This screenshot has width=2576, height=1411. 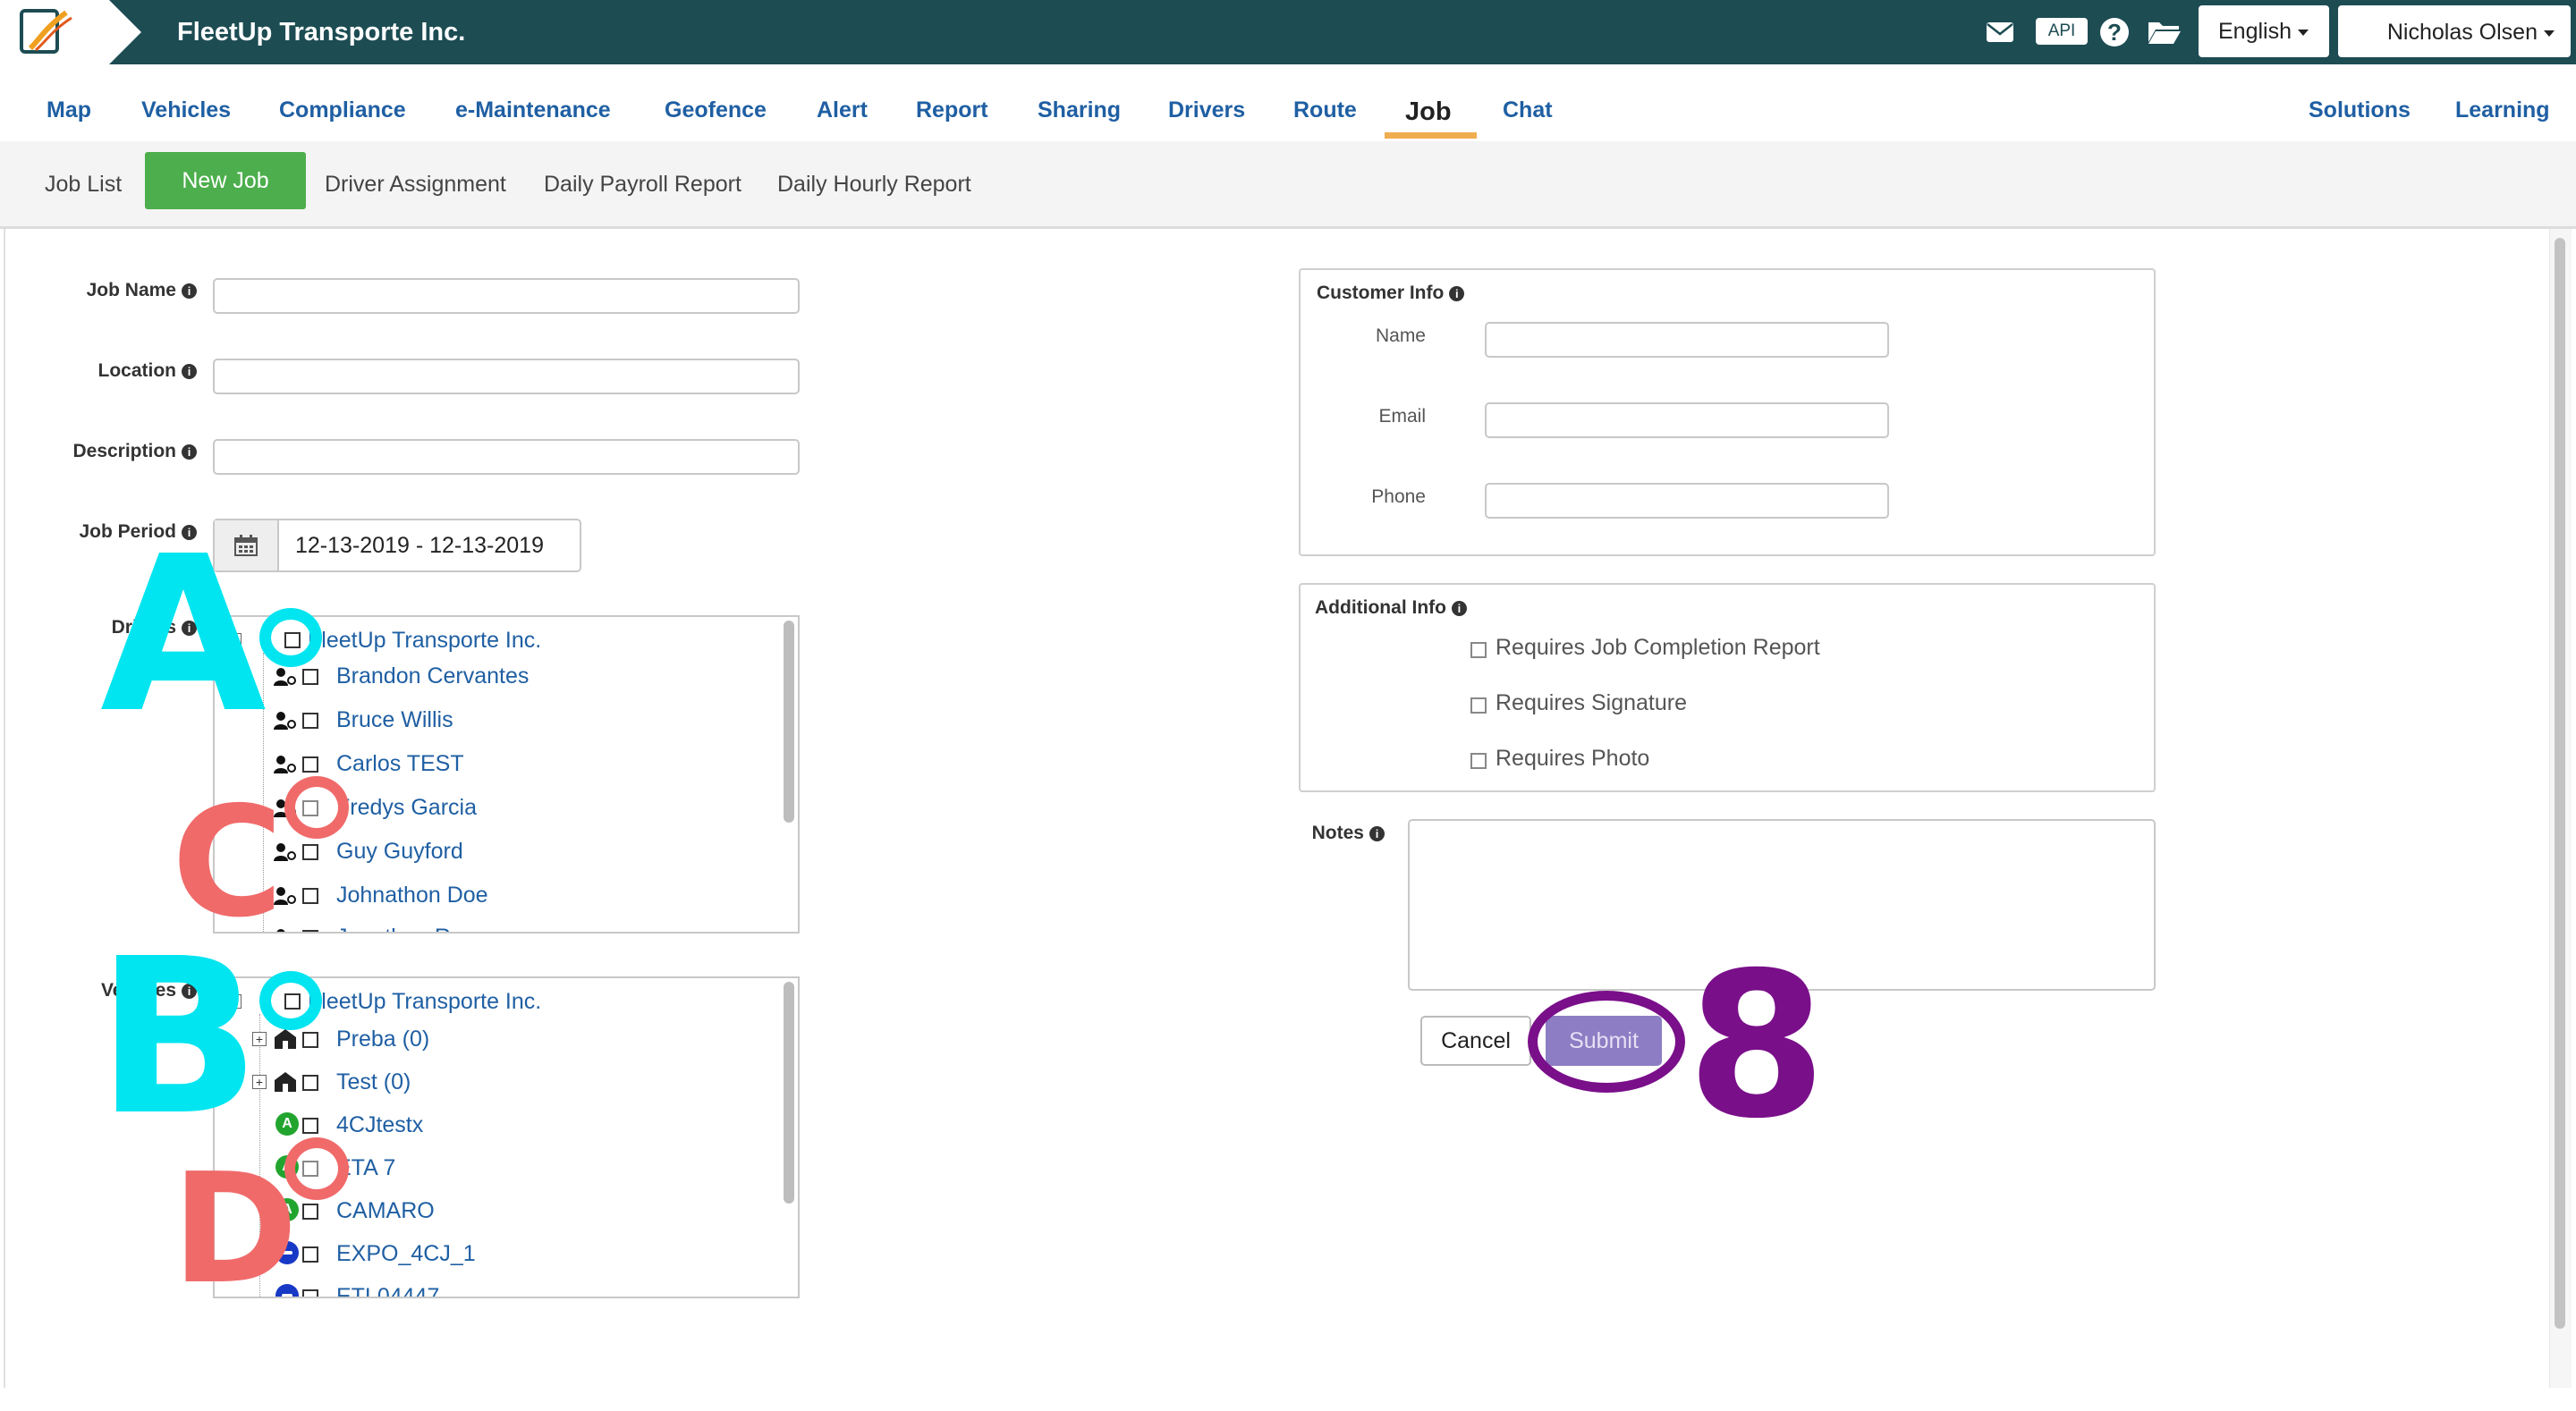 I want to click on driver-row: Jonathan Romero, so click(x=492, y=924).